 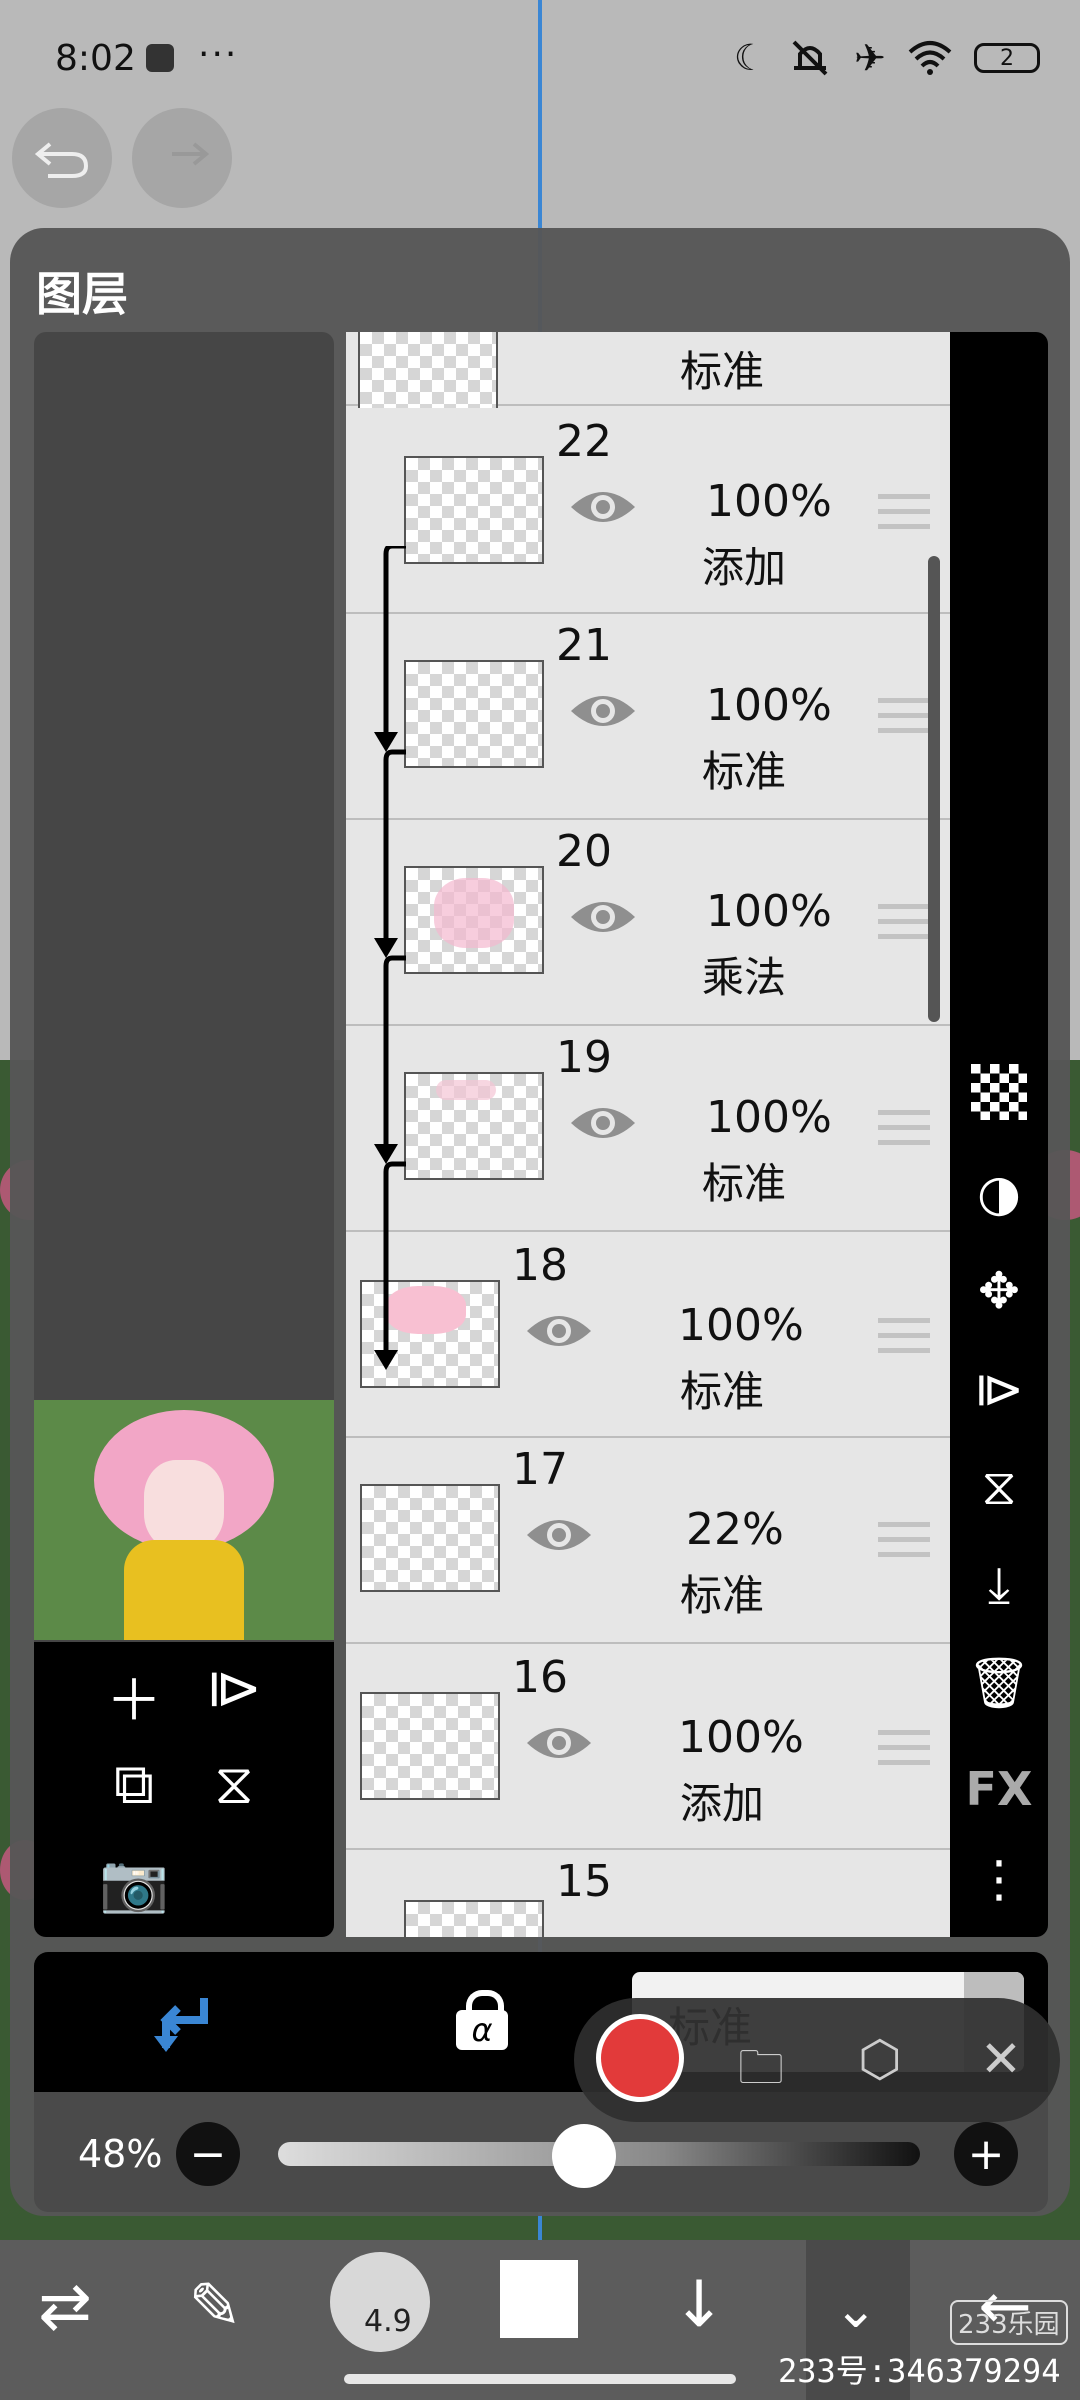 What do you see at coordinates (390, 958) in the screenshot?
I see `clipping-arrows` at bounding box center [390, 958].